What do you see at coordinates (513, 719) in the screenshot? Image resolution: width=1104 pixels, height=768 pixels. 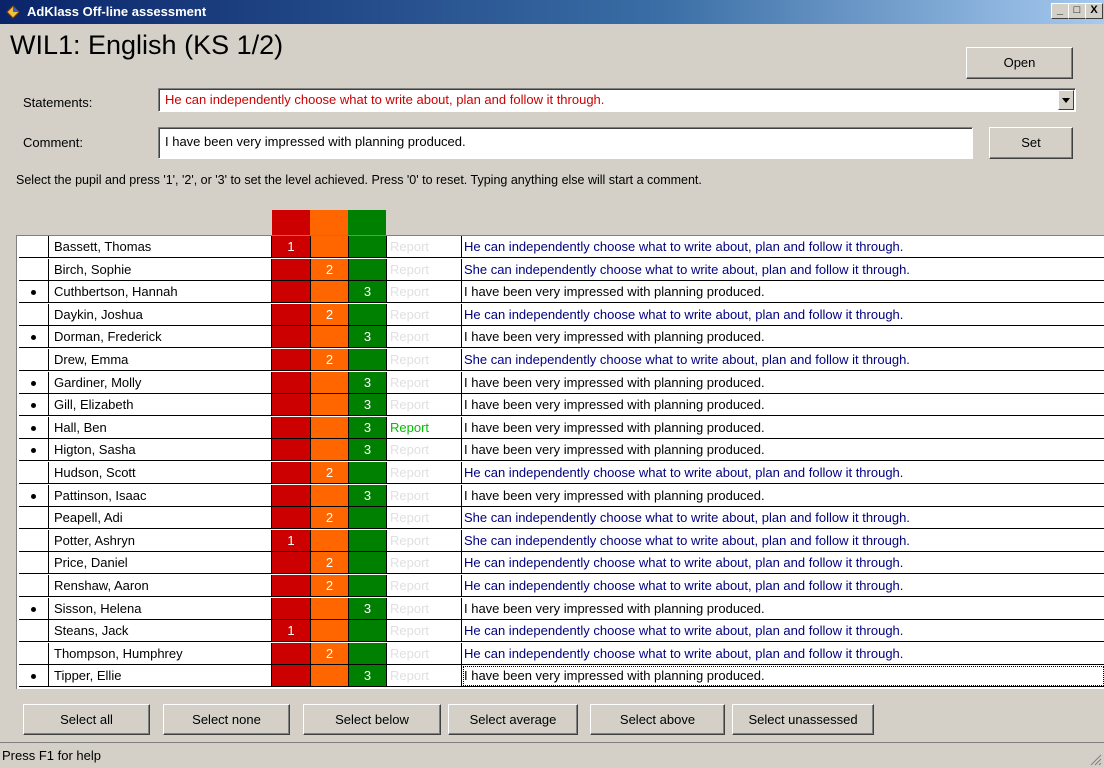 I see `select-average-button: Select average` at bounding box center [513, 719].